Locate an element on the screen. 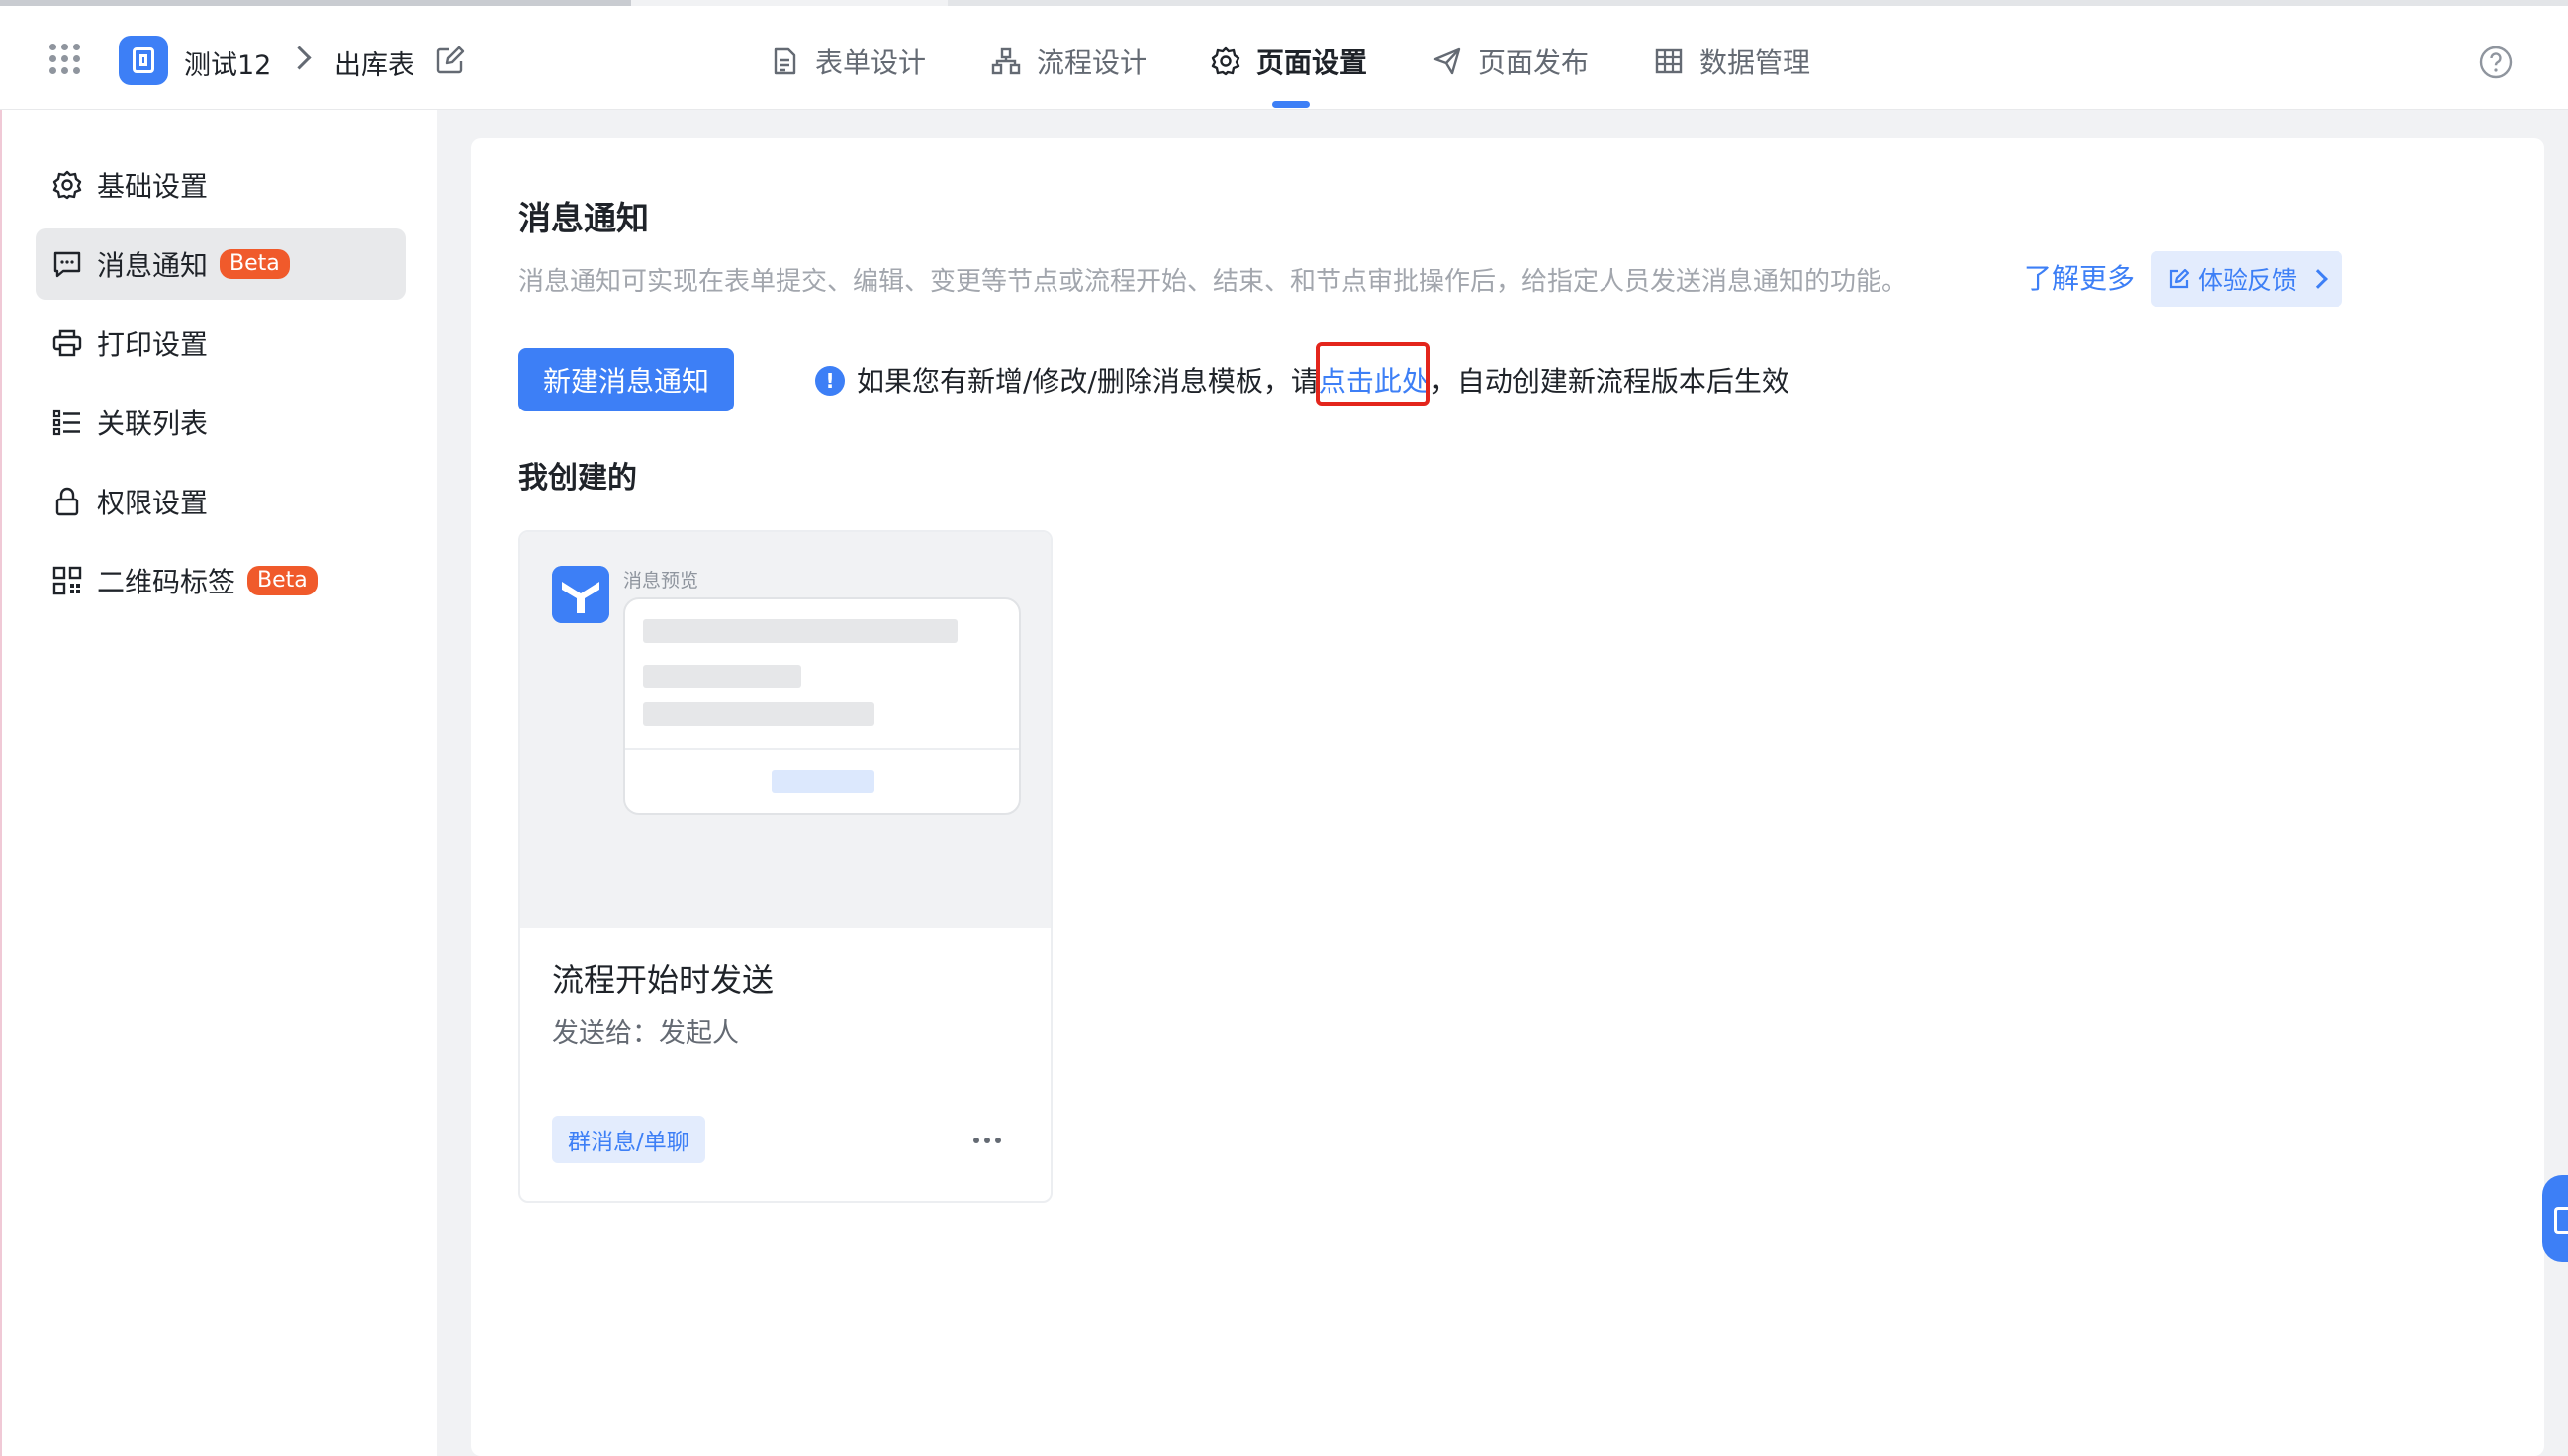 The height and width of the screenshot is (1456, 2568). form-name: 出库表 is located at coordinates (374, 63).